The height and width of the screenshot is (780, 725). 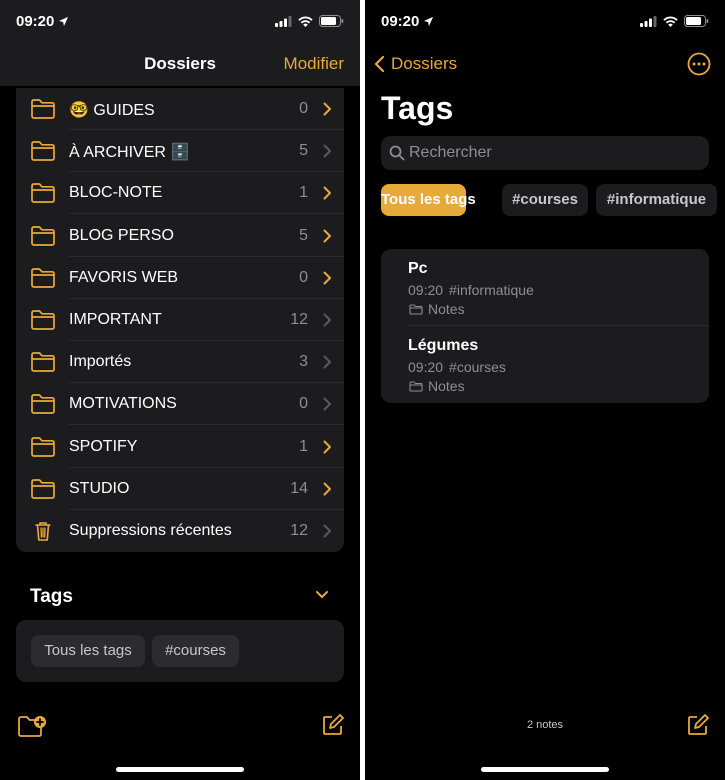 I want to click on folder-name: 🤓 GUIDES, so click(x=112, y=110).